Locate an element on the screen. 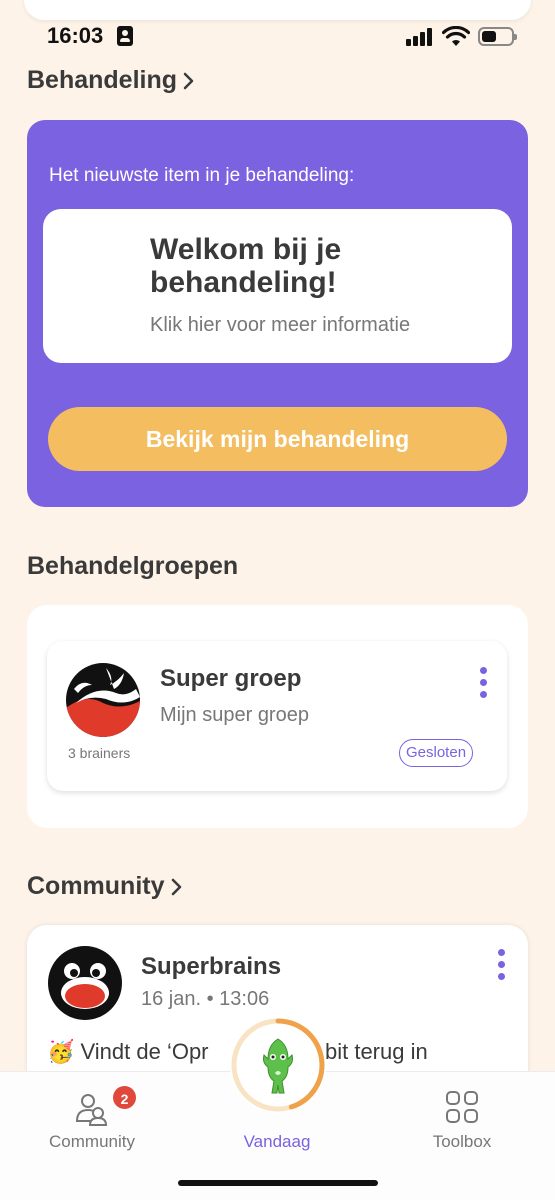  treatment-section-header: Behandeling is located at coordinates (111, 80).